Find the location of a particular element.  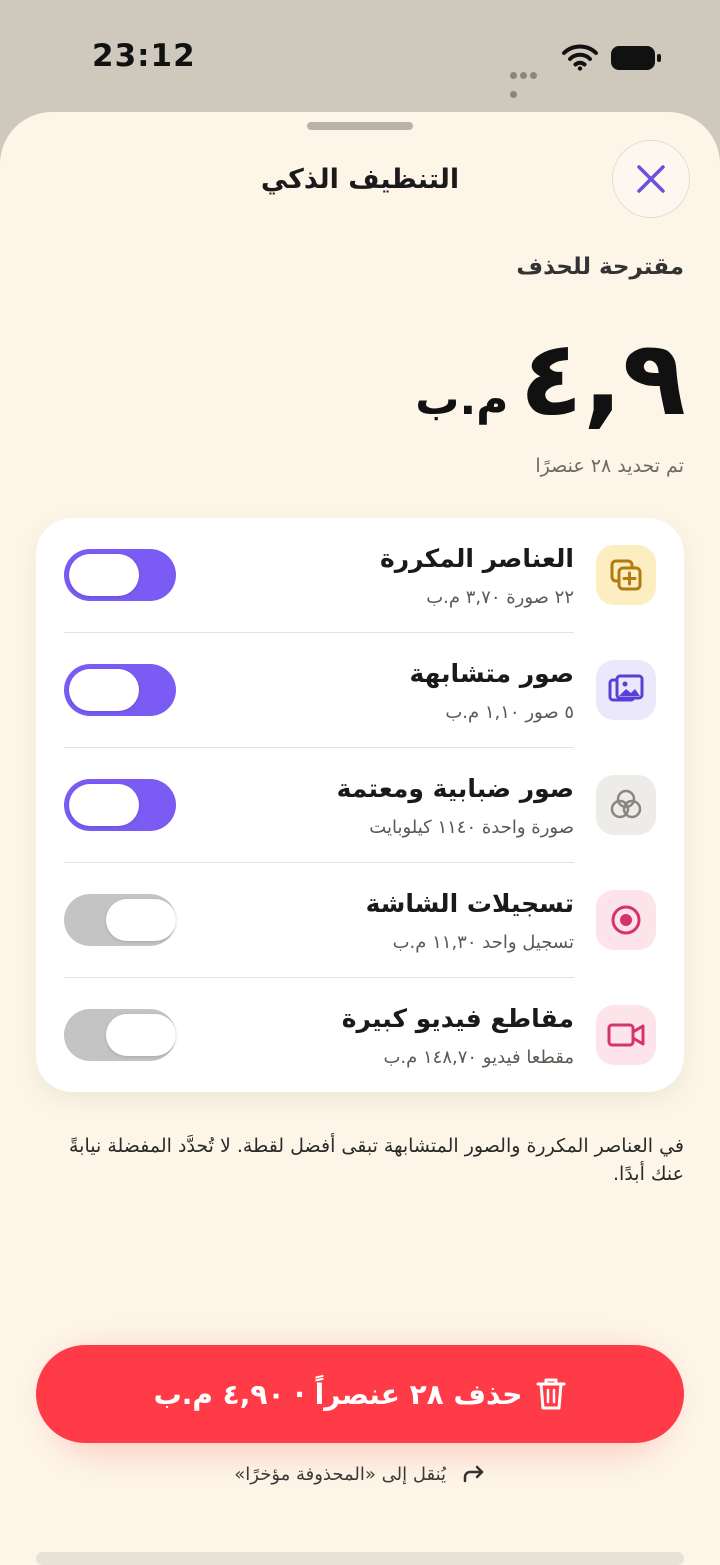

category-row-large-videos: مقاطع فيديو كبيرة مقطعا فيديو ١٤٨,٧٠ م.ب is located at coordinates (360, 1035).